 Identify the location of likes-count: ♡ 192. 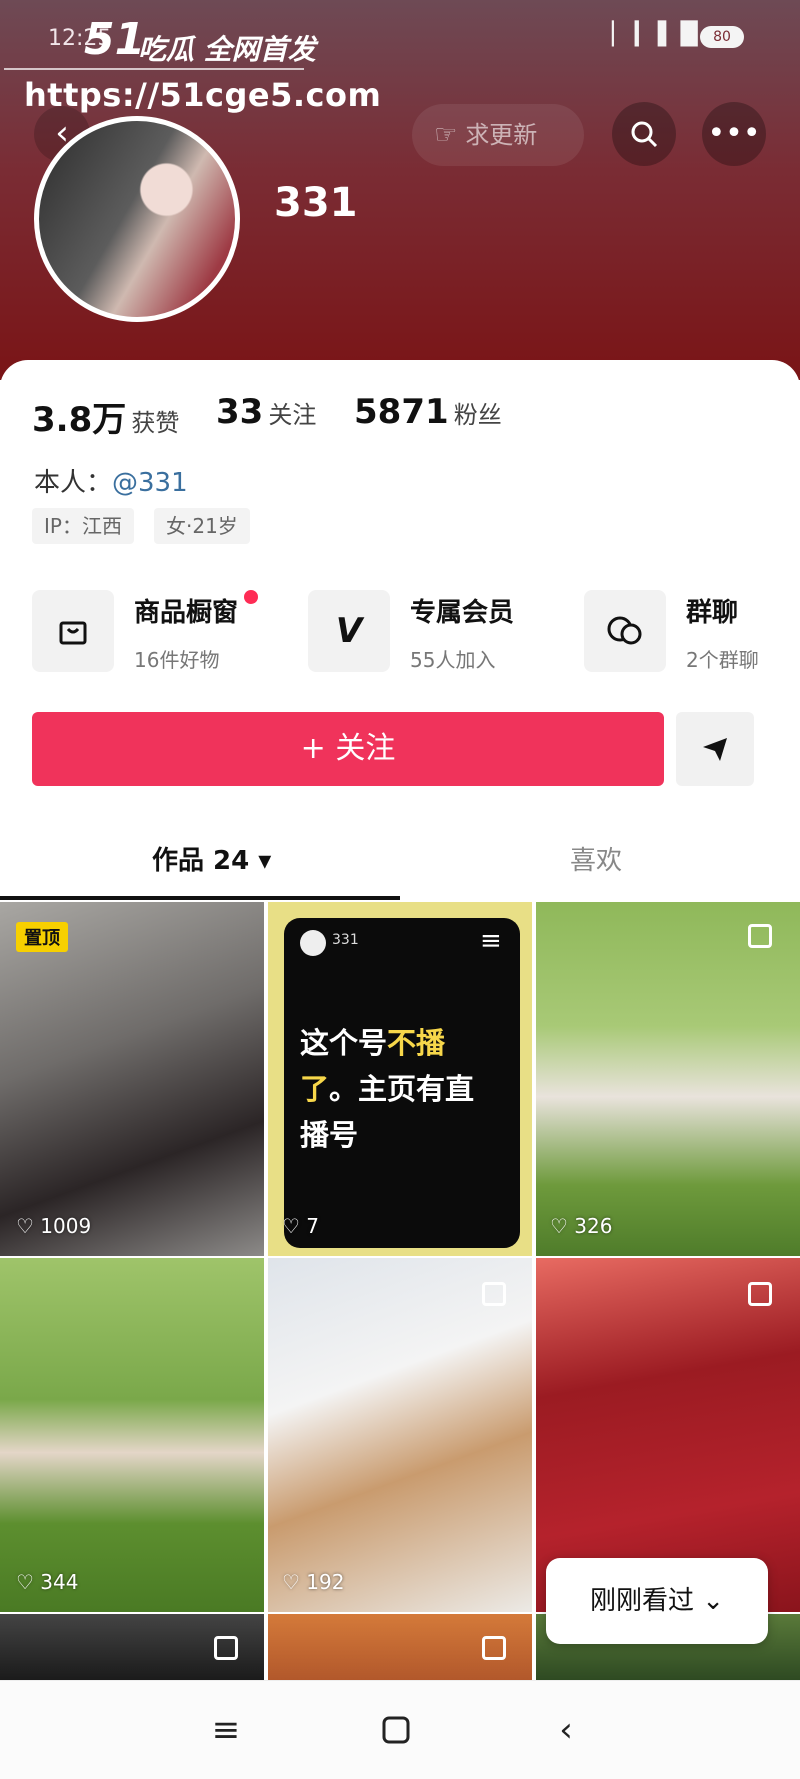
(313, 1582).